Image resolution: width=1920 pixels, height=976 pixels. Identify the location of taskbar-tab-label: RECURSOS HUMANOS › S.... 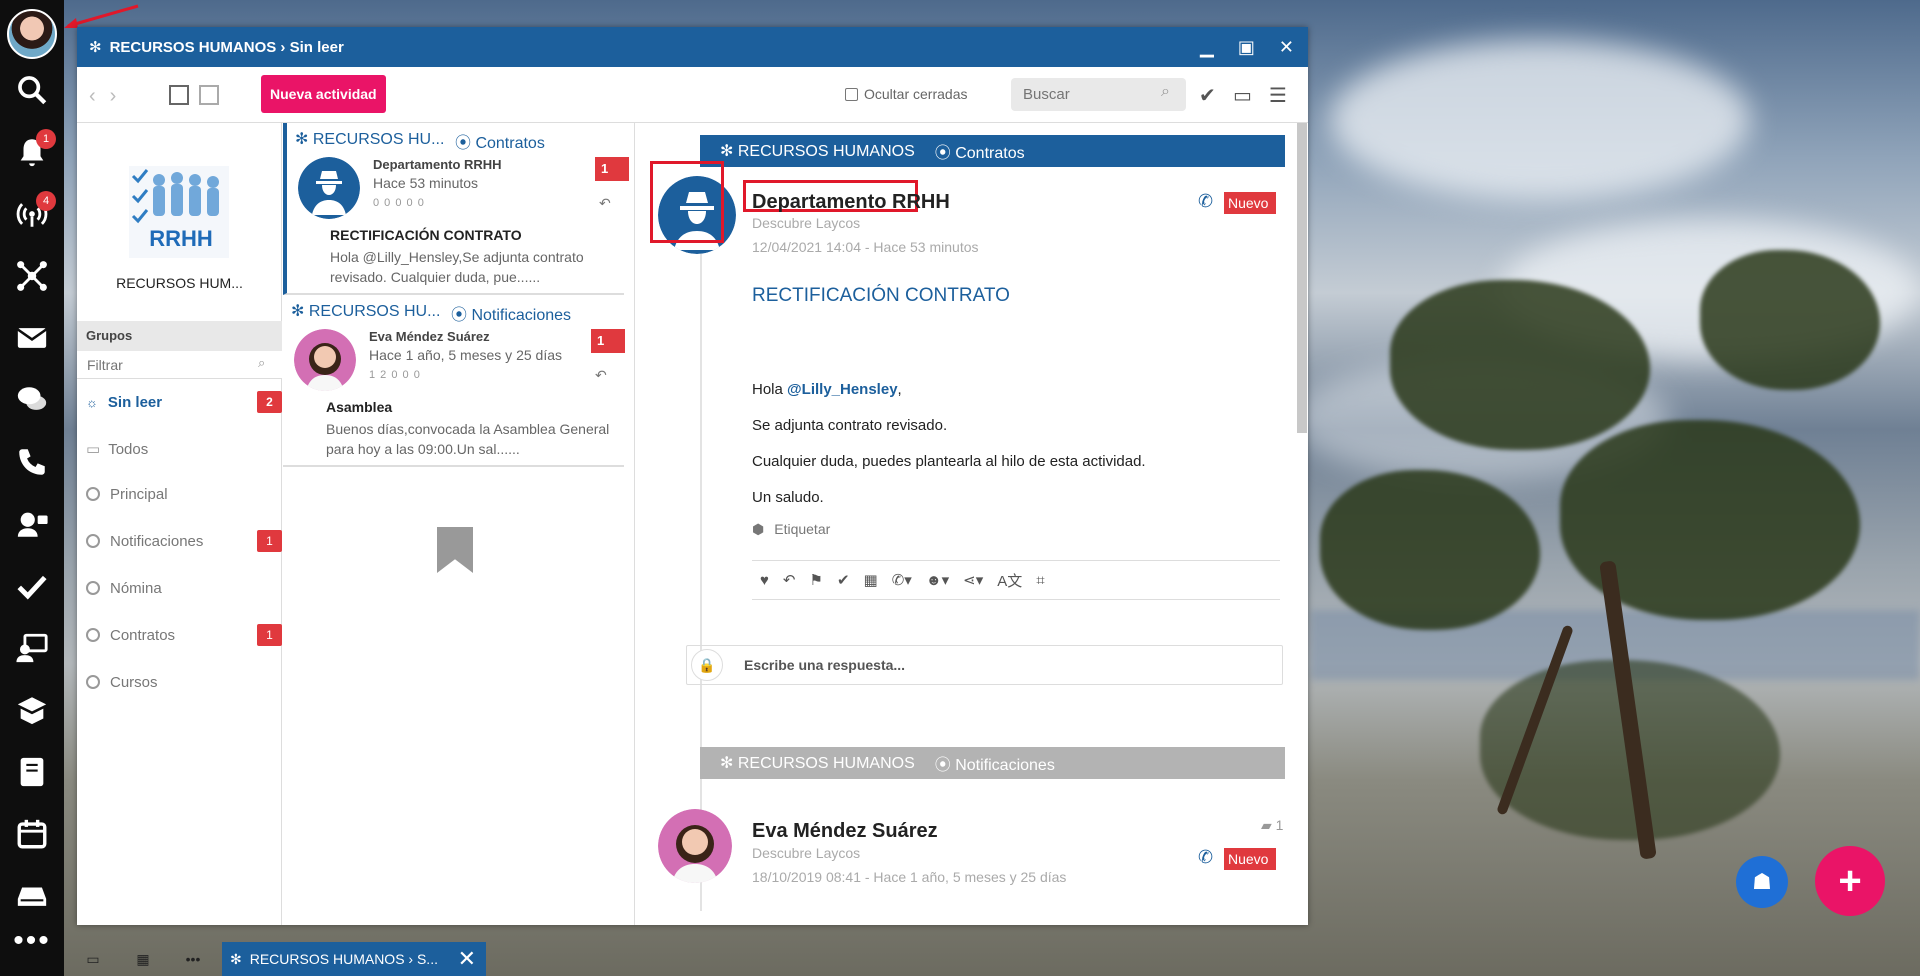
(343, 959).